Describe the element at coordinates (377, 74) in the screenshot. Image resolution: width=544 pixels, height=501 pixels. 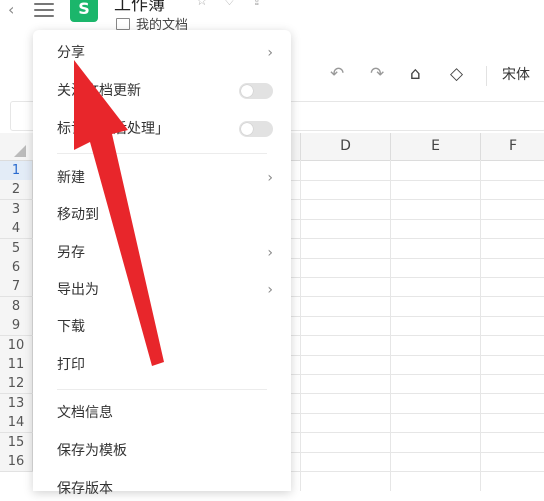
I see `redo-icon: ↷` at that location.